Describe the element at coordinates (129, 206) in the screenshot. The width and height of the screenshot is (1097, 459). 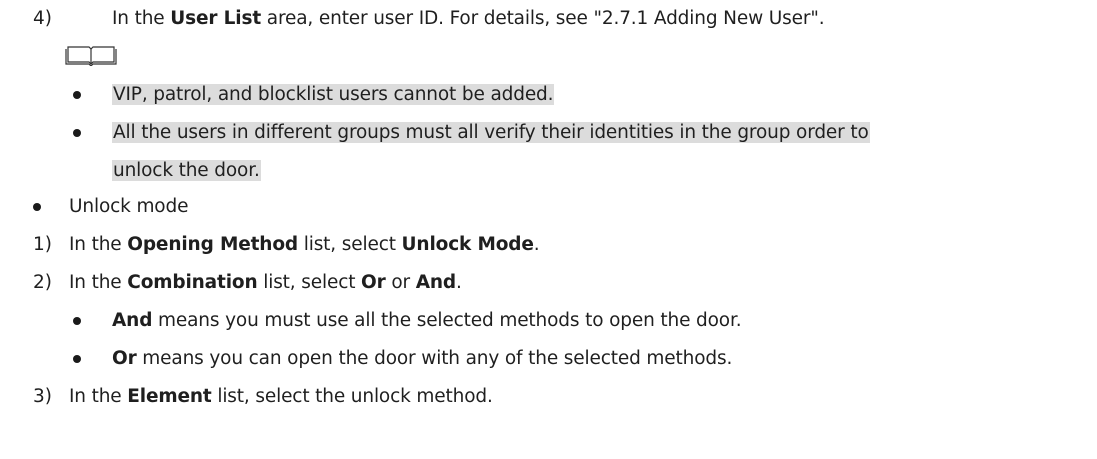
I see `unlock-mode-heading: Unlock mode` at that location.